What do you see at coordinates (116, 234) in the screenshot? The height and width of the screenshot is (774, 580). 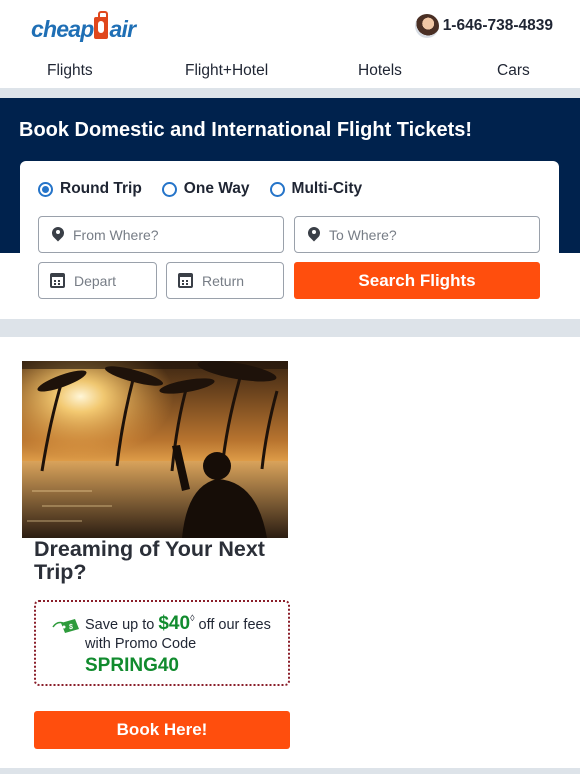 I see `from-placeholder: From Where?` at bounding box center [116, 234].